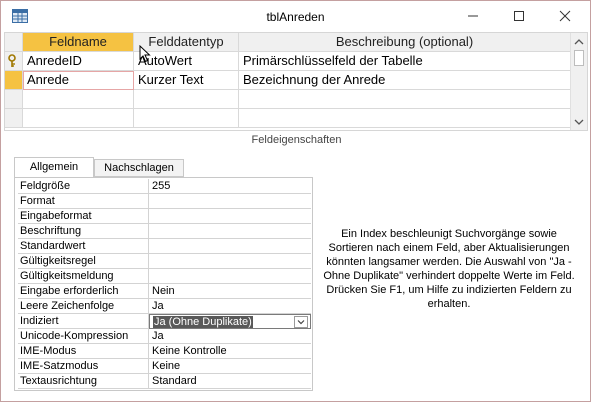 This screenshot has width=591, height=402. I want to click on property-value: Nein, so click(230, 291).